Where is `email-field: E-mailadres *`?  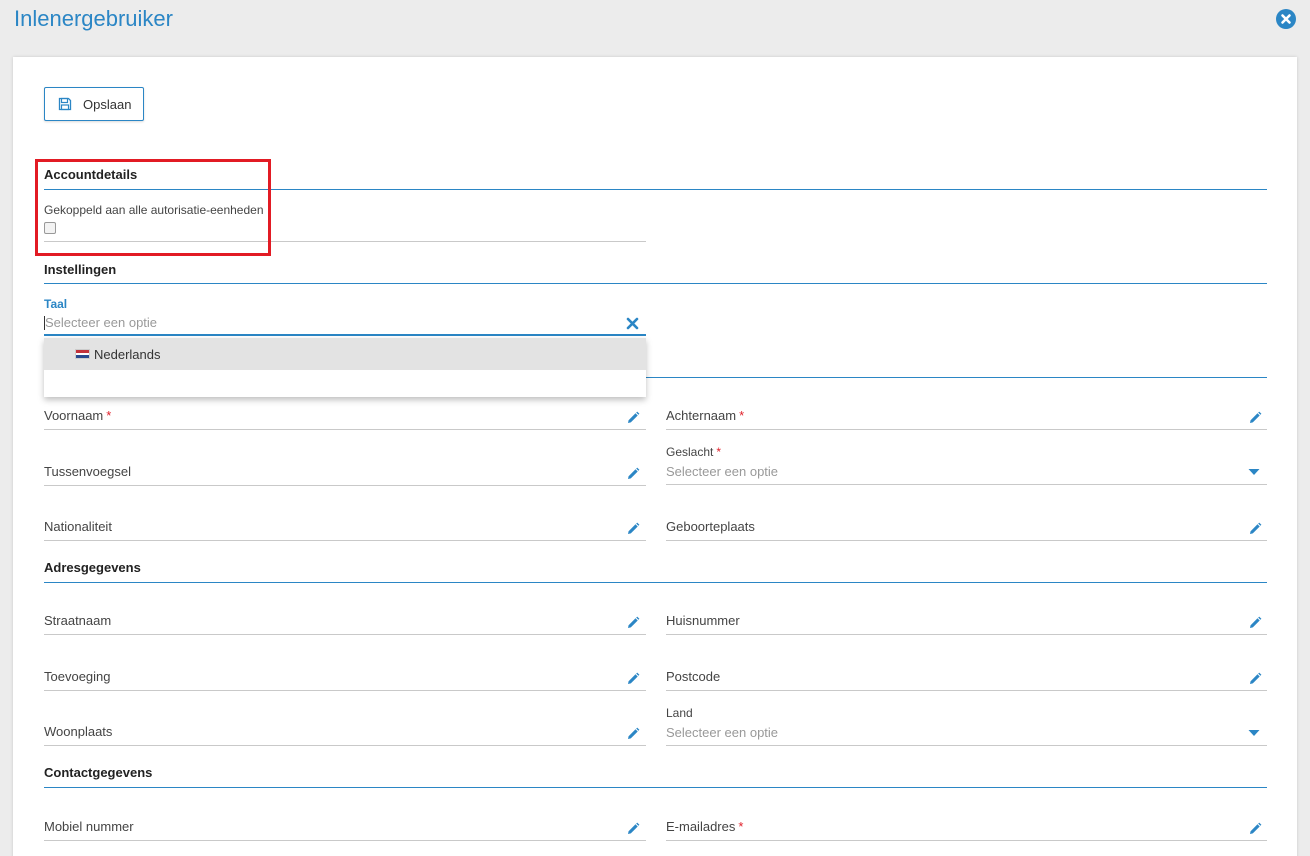 email-field: E-mailadres * is located at coordinates (704, 826).